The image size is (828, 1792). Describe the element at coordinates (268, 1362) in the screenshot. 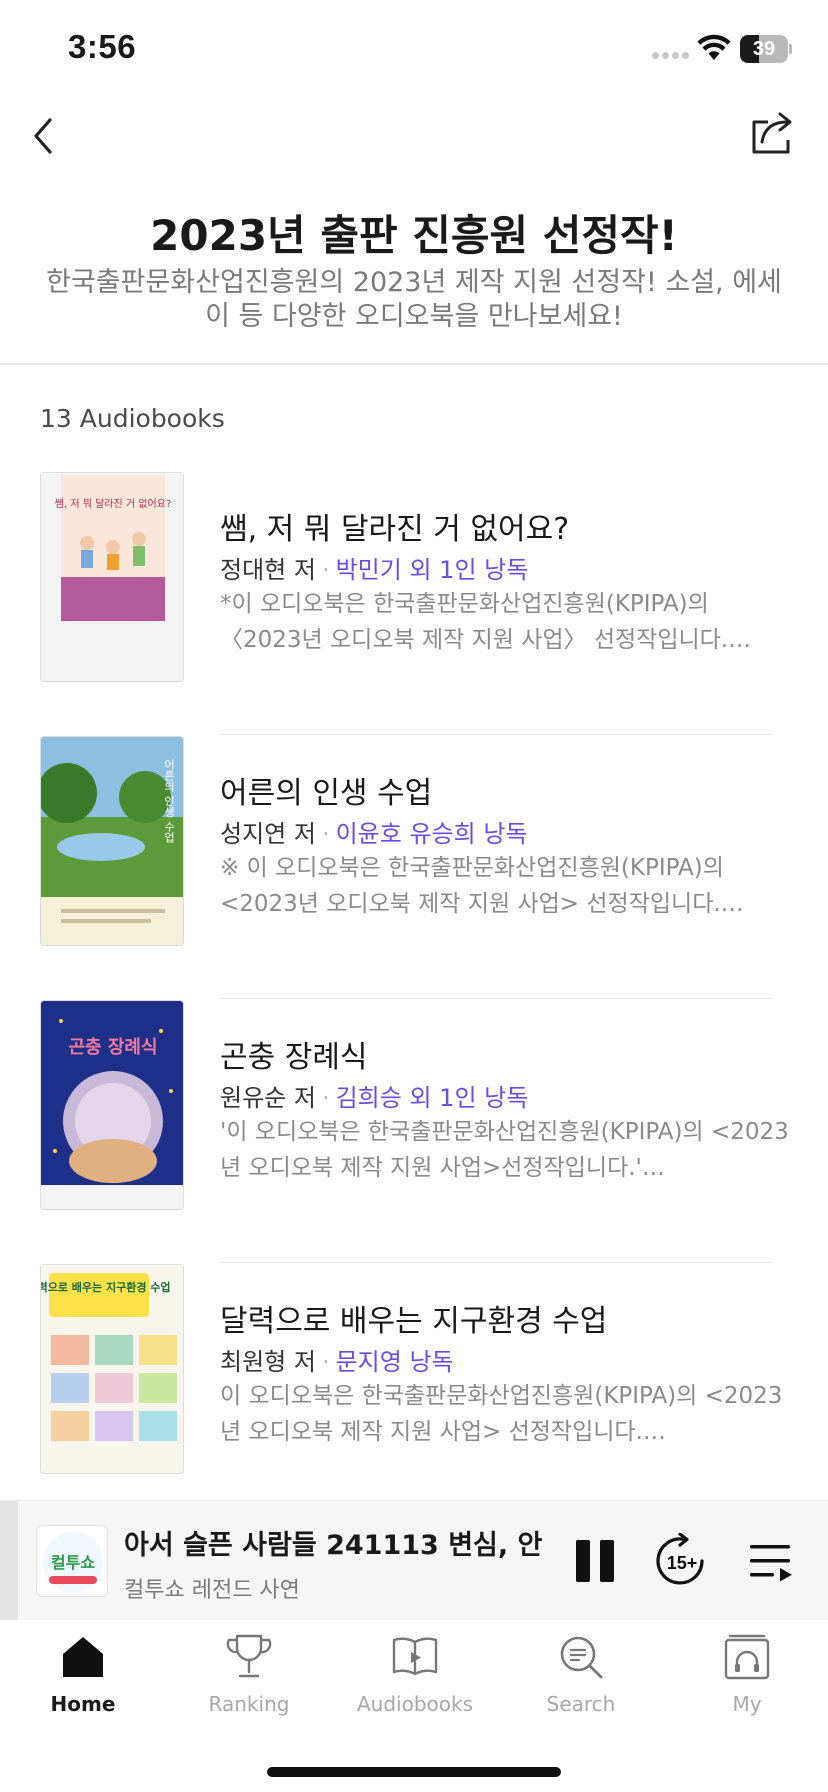

I see `book-author: 최원형 저` at that location.